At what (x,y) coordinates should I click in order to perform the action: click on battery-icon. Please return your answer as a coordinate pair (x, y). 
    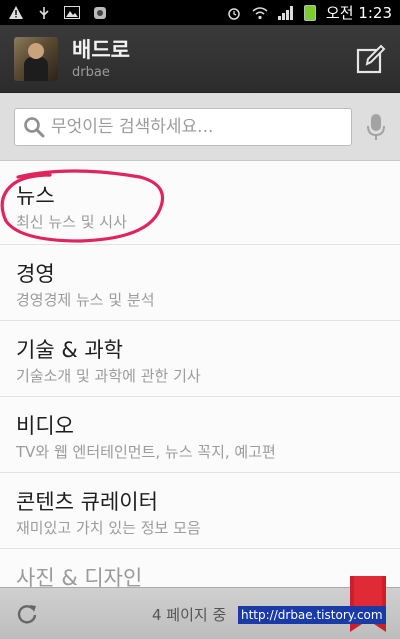
    Looking at the image, I should click on (309, 12).